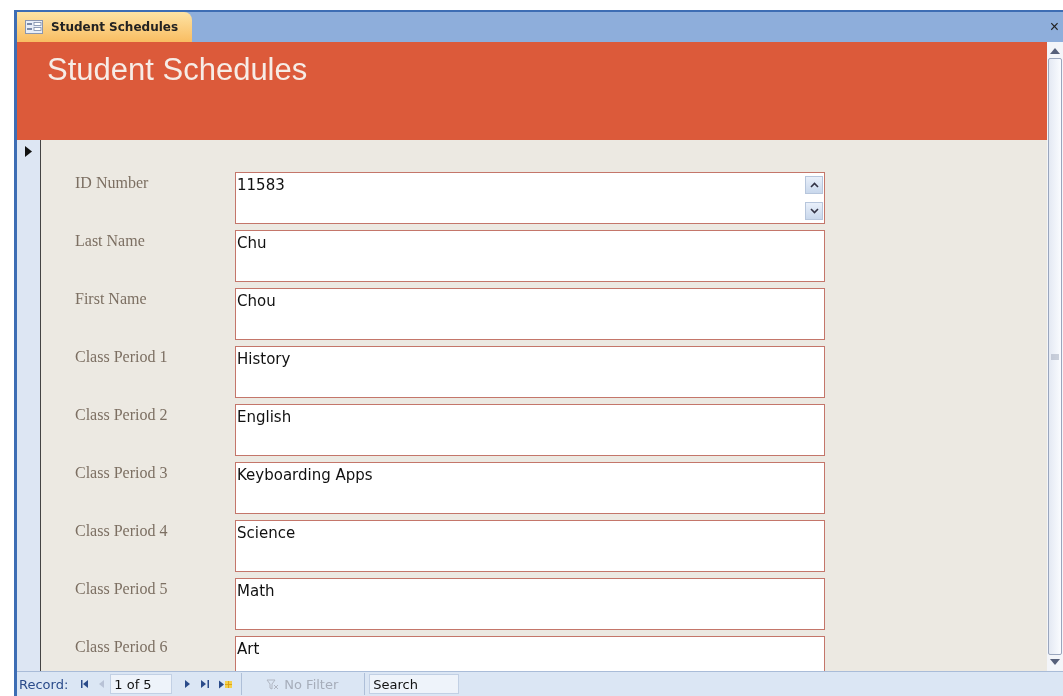 The height and width of the screenshot is (696, 1063). I want to click on next-icon, so click(188, 684).